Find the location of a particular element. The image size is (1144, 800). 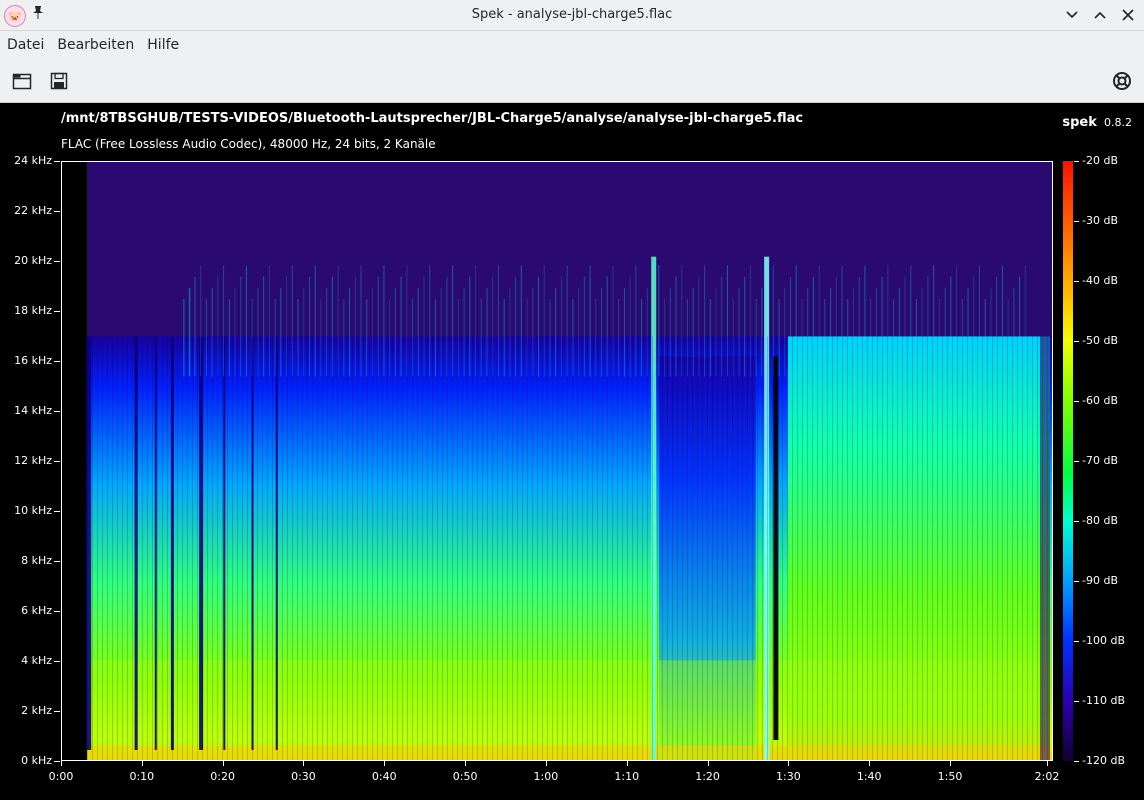

db-tick-label: -70 dB is located at coordinates (1100, 460).